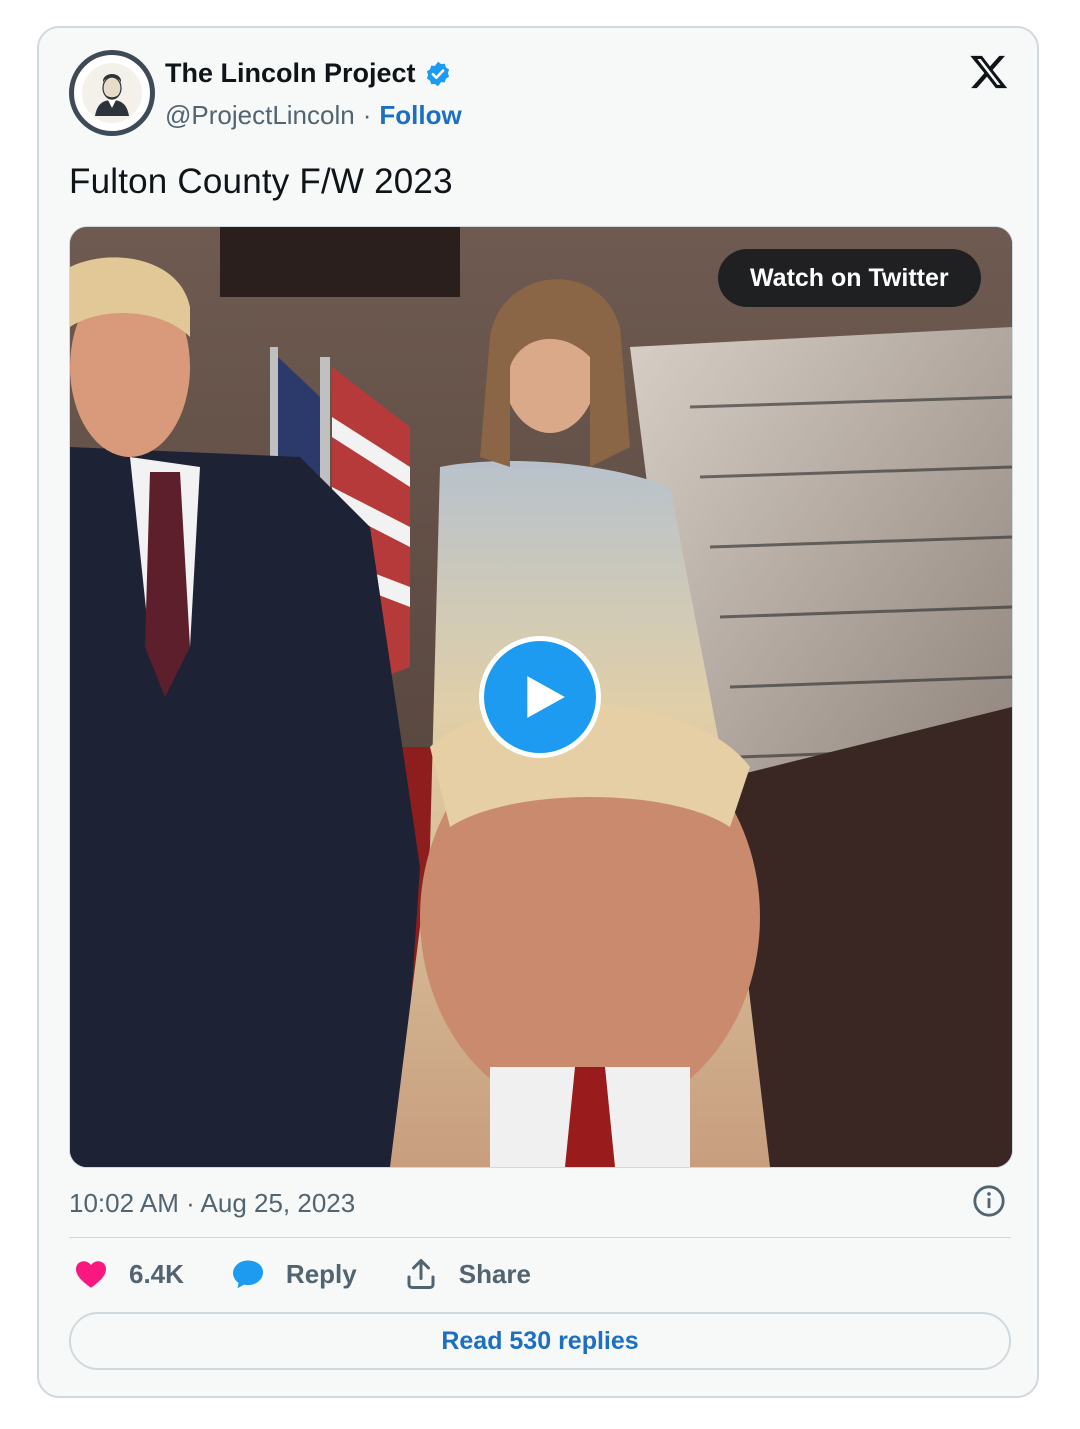 This screenshot has height=1429, width=1080. Describe the element at coordinates (421, 1274) in the screenshot. I see `share-upload-icon` at that location.